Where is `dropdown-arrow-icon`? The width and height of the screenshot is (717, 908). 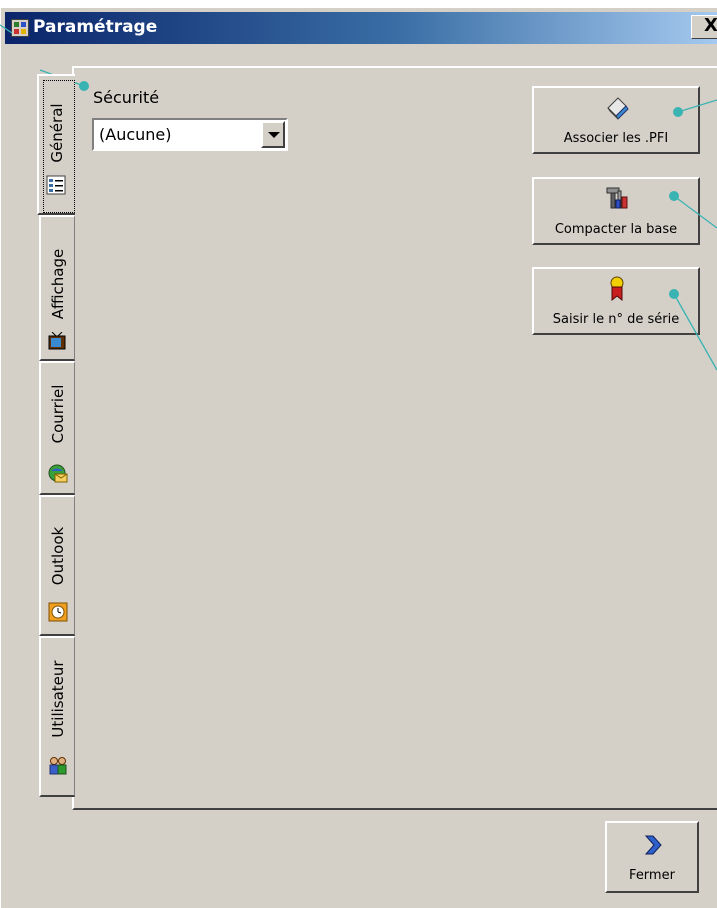
dropdown-arrow-icon is located at coordinates (273, 134).